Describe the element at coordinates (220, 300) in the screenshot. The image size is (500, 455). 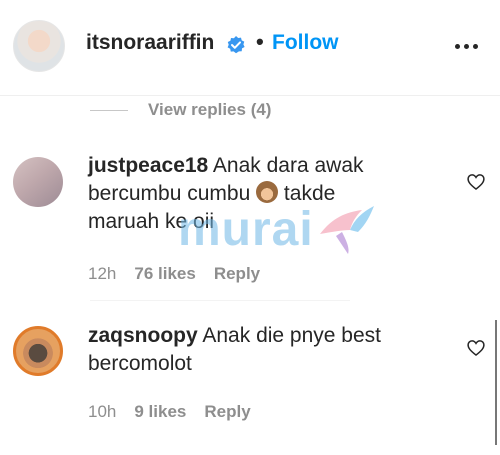
I see `faint-divider` at that location.